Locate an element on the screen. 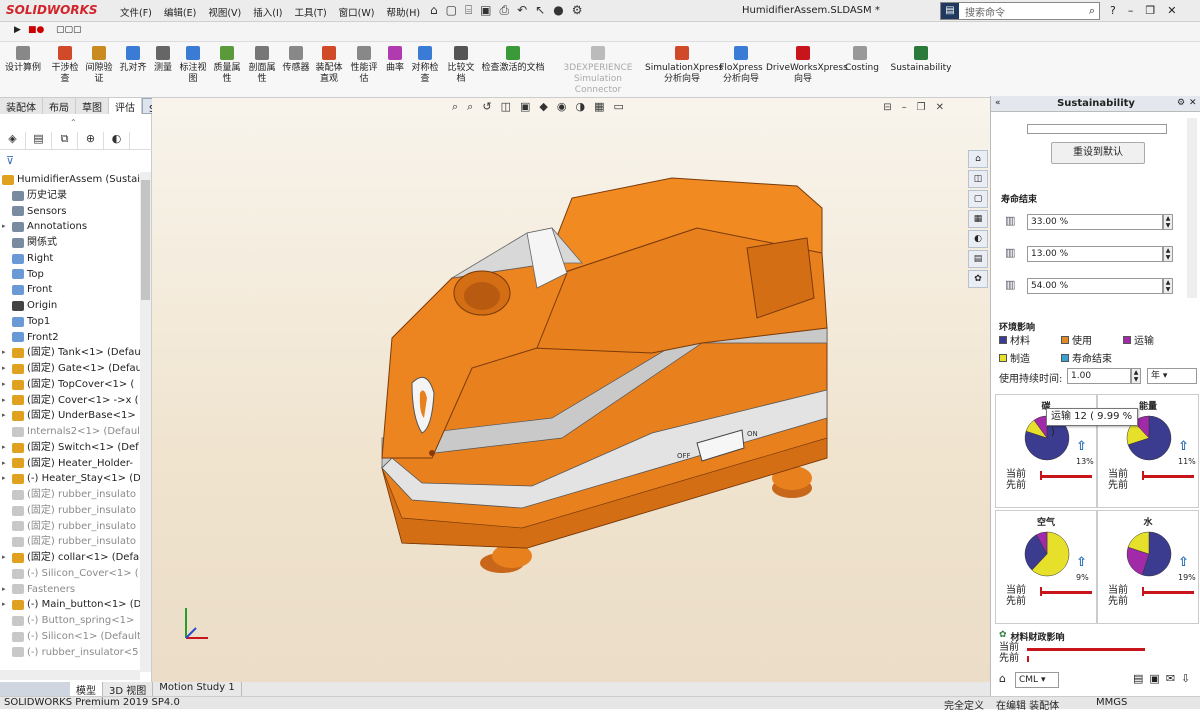  tree-item: (-) Button_spring<1> is located at coordinates (72, 621).